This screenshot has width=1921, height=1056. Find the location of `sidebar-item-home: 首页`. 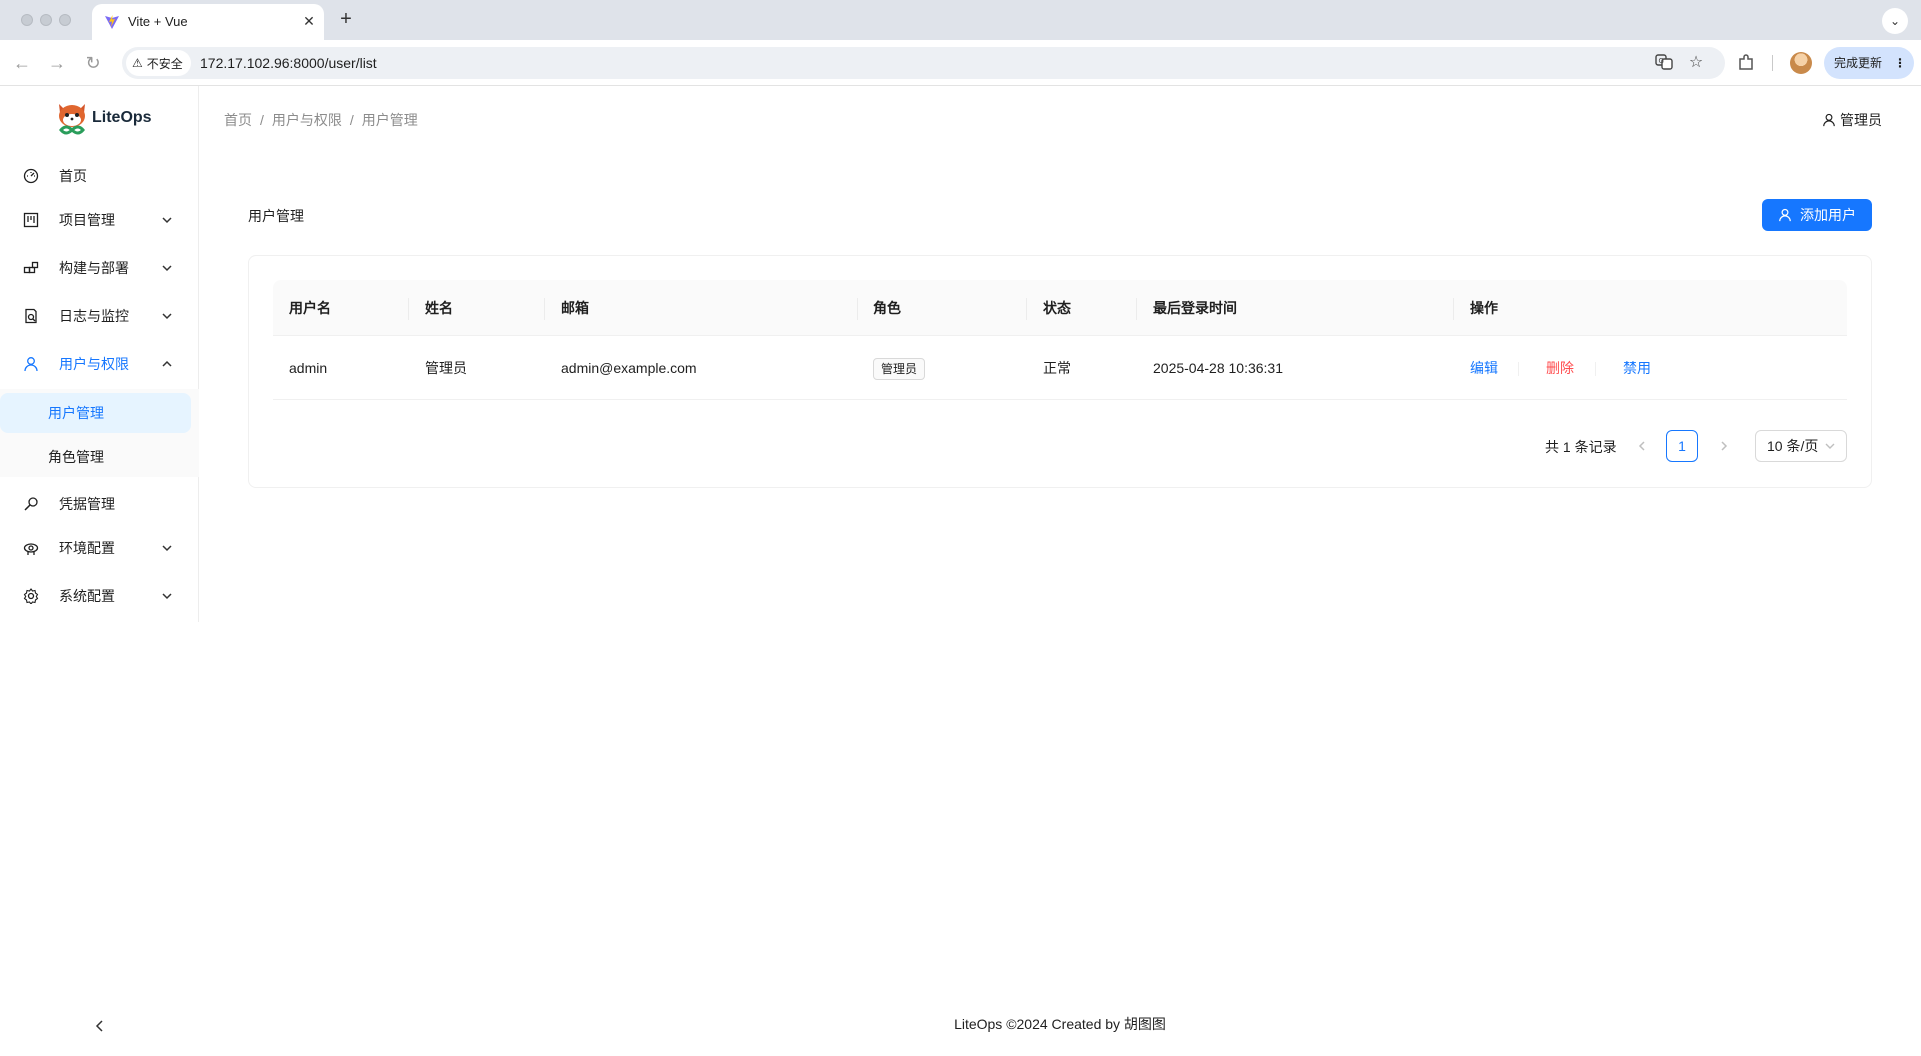

sidebar-item-home: 首页 is located at coordinates (99, 176).